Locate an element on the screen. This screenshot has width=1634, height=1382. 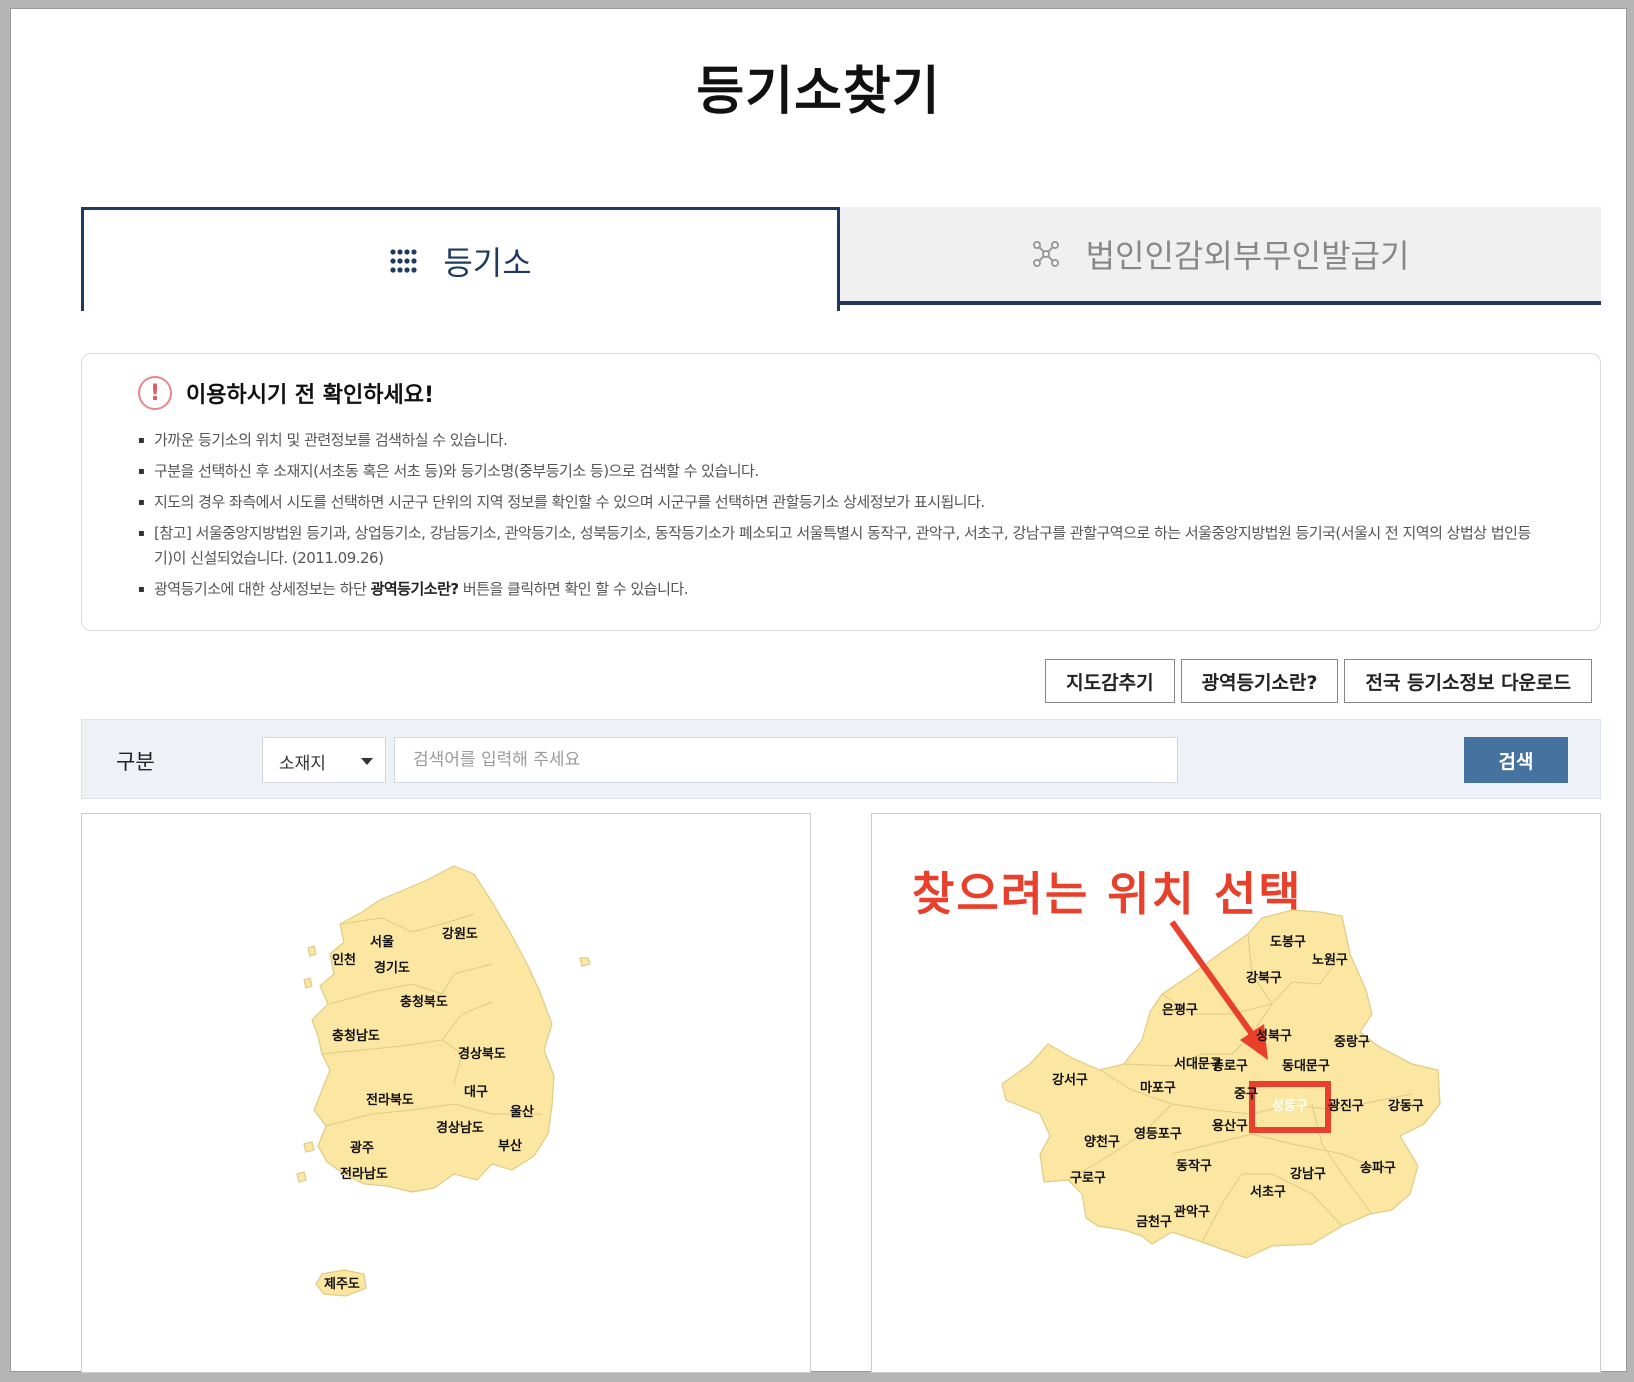
district-label: 영등포구 is located at coordinates (1158, 1134).